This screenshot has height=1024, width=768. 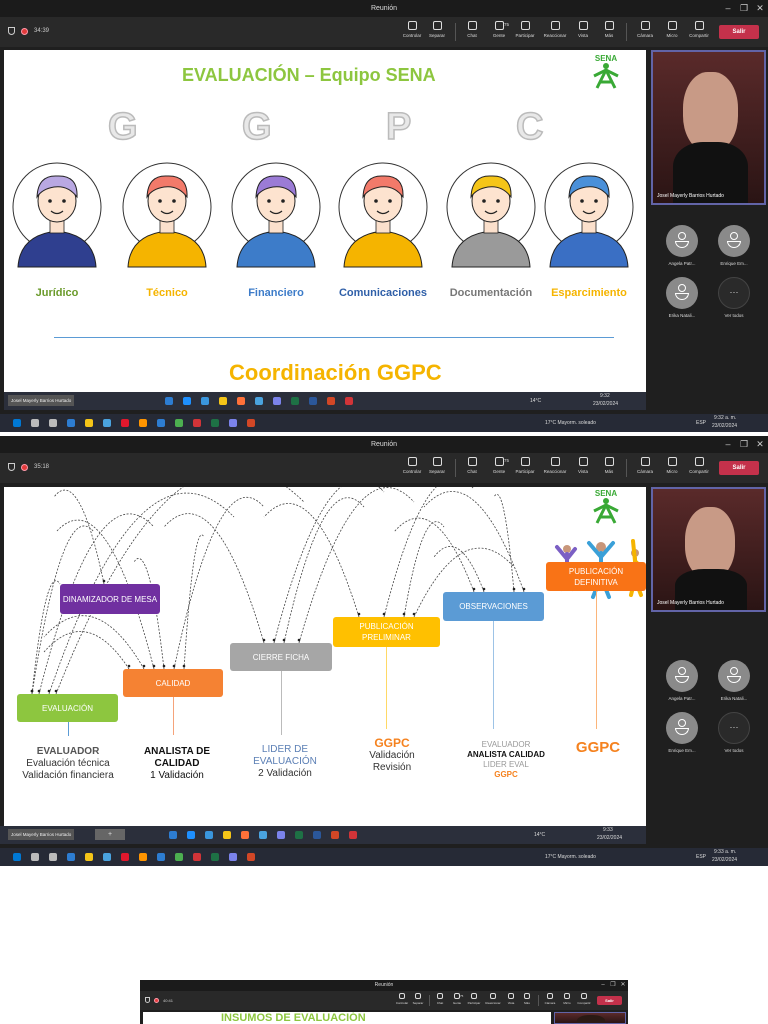 What do you see at coordinates (590, 1018) in the screenshot?
I see `presenter-video` at bounding box center [590, 1018].